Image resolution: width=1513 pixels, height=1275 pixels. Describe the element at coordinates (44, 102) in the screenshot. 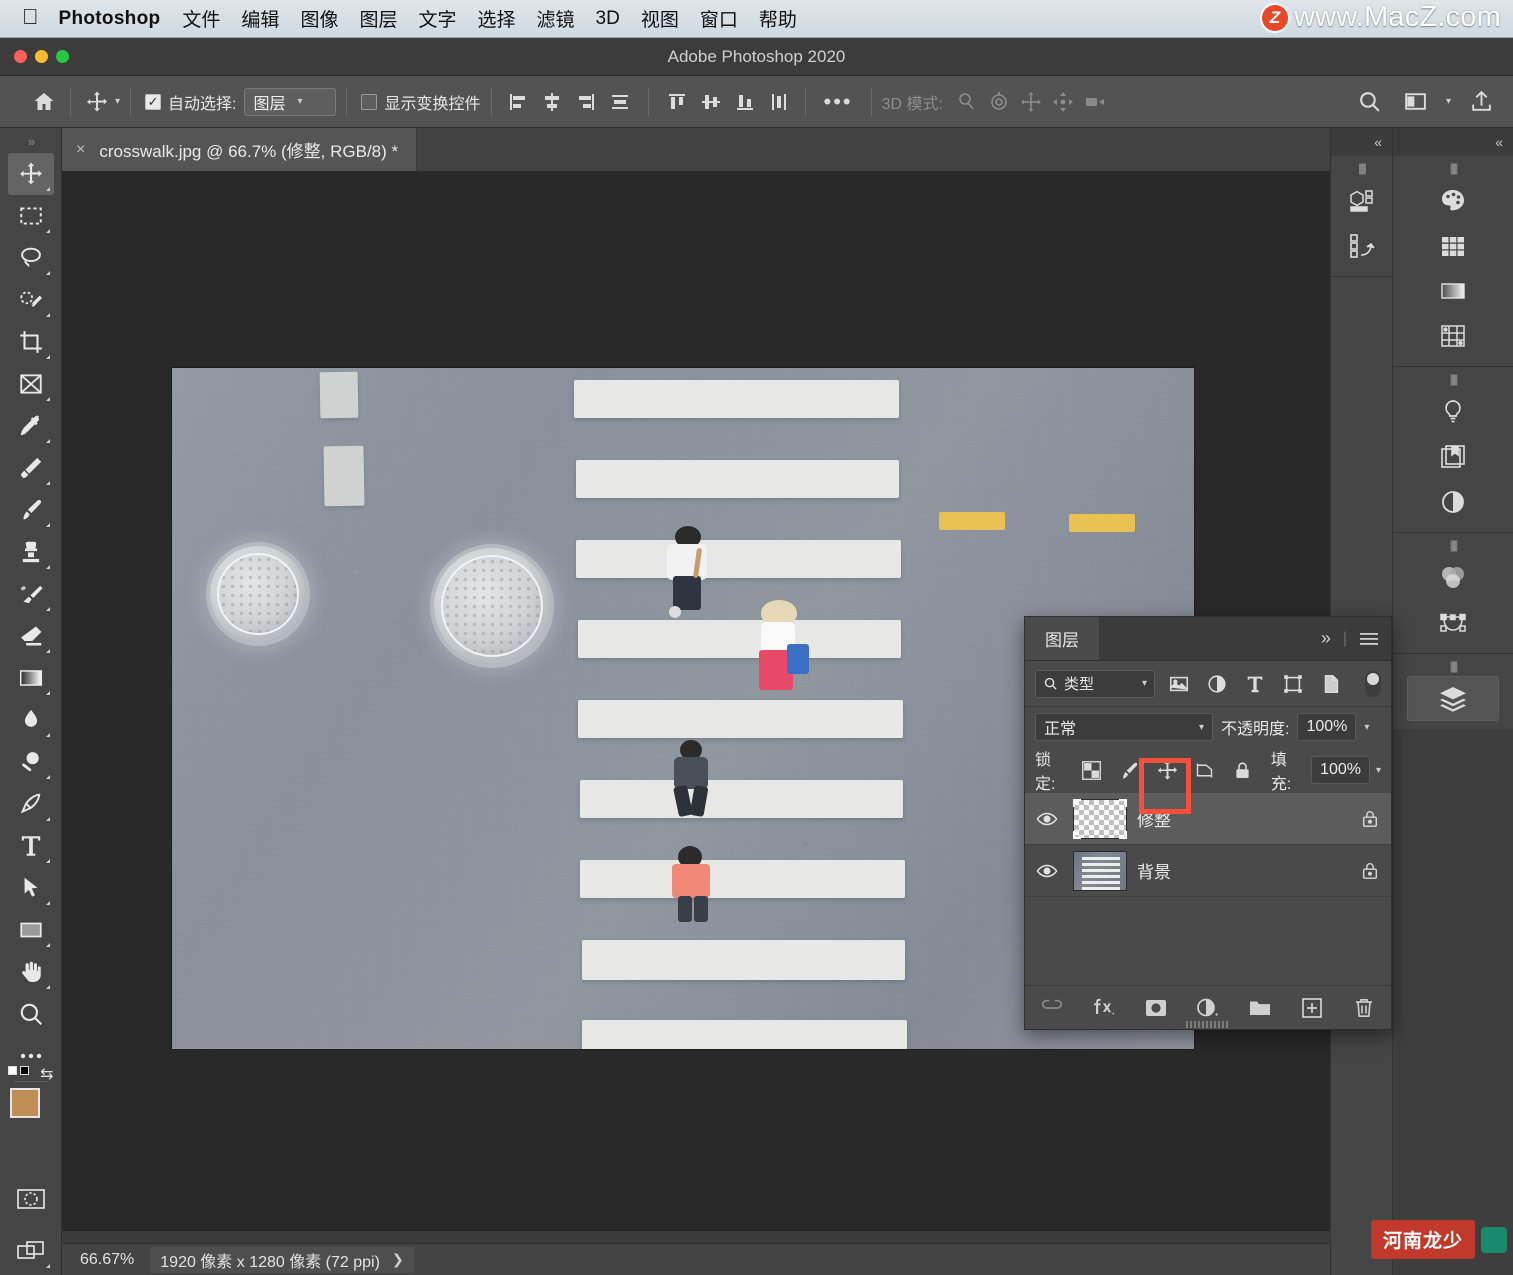

I see `home-icon` at that location.